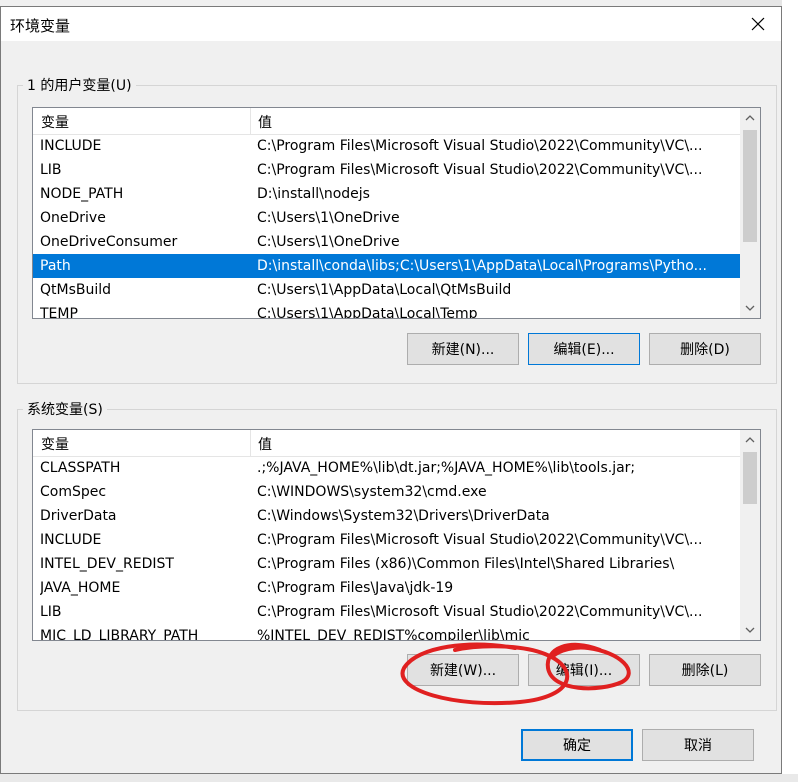  I want to click on variable-name: TEMP, so click(59, 312).